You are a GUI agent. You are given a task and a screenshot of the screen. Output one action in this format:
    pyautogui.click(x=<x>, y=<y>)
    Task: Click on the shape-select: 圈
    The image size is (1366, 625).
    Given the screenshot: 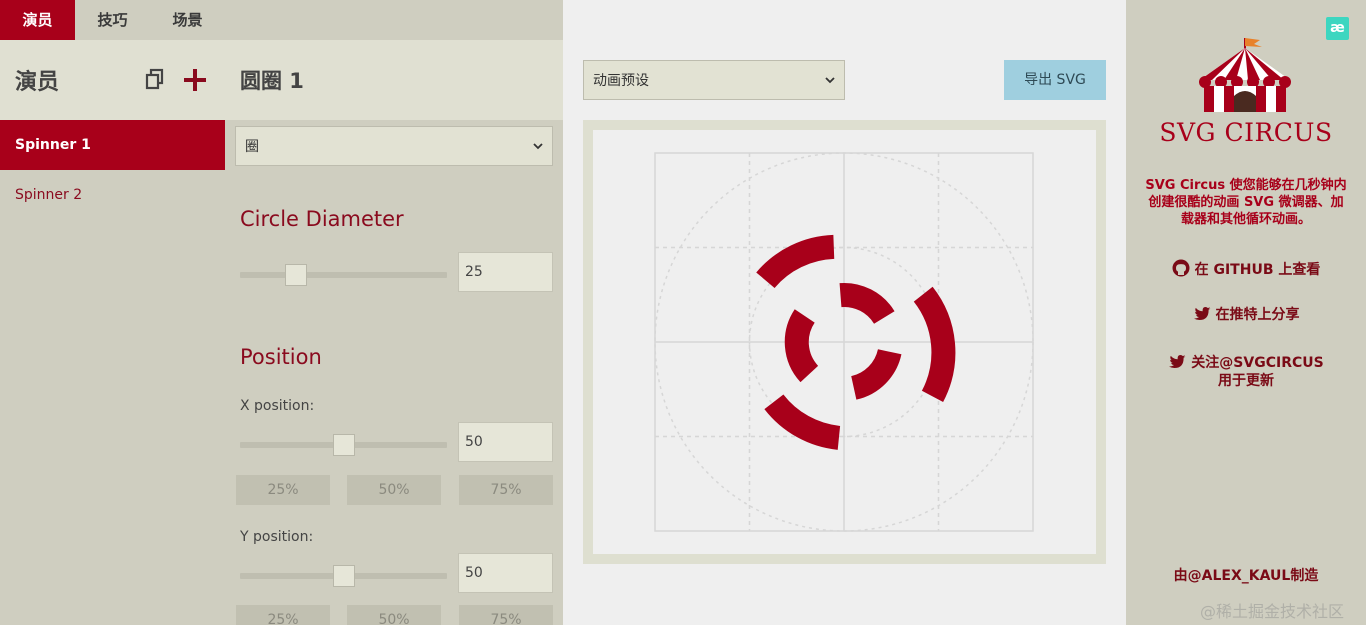 What is the action you would take?
    pyautogui.click(x=394, y=146)
    